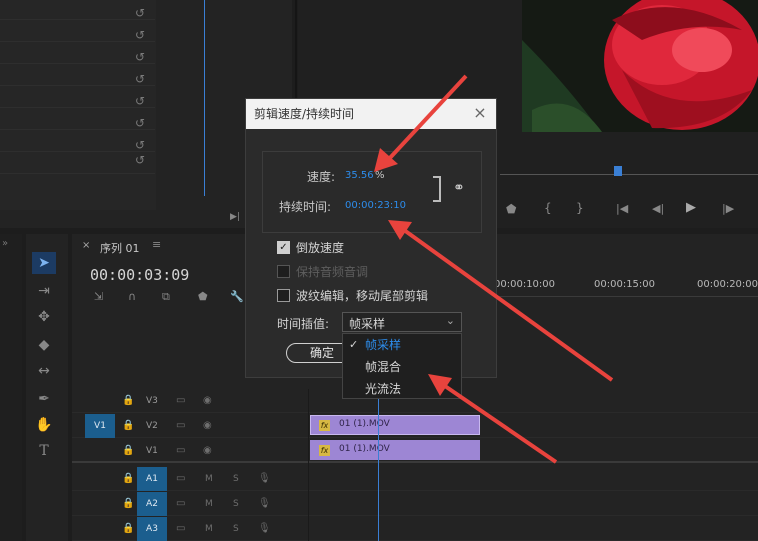 Image resolution: width=758 pixels, height=541 pixels. What do you see at coordinates (691, 207) in the screenshot?
I see `play-icon: ▶` at bounding box center [691, 207].